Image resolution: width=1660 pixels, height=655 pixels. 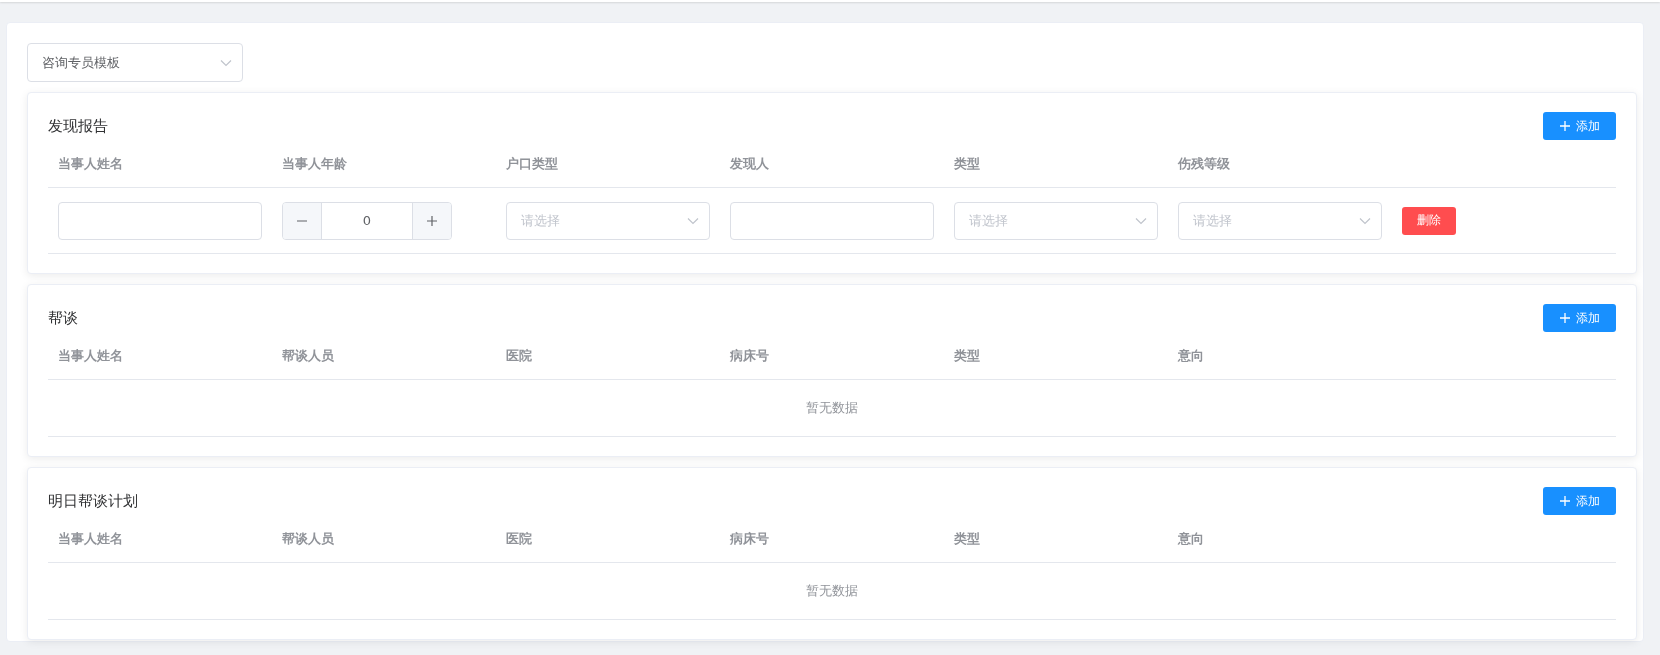 I want to click on template-select: 咨询专员模板, so click(x=135, y=62).